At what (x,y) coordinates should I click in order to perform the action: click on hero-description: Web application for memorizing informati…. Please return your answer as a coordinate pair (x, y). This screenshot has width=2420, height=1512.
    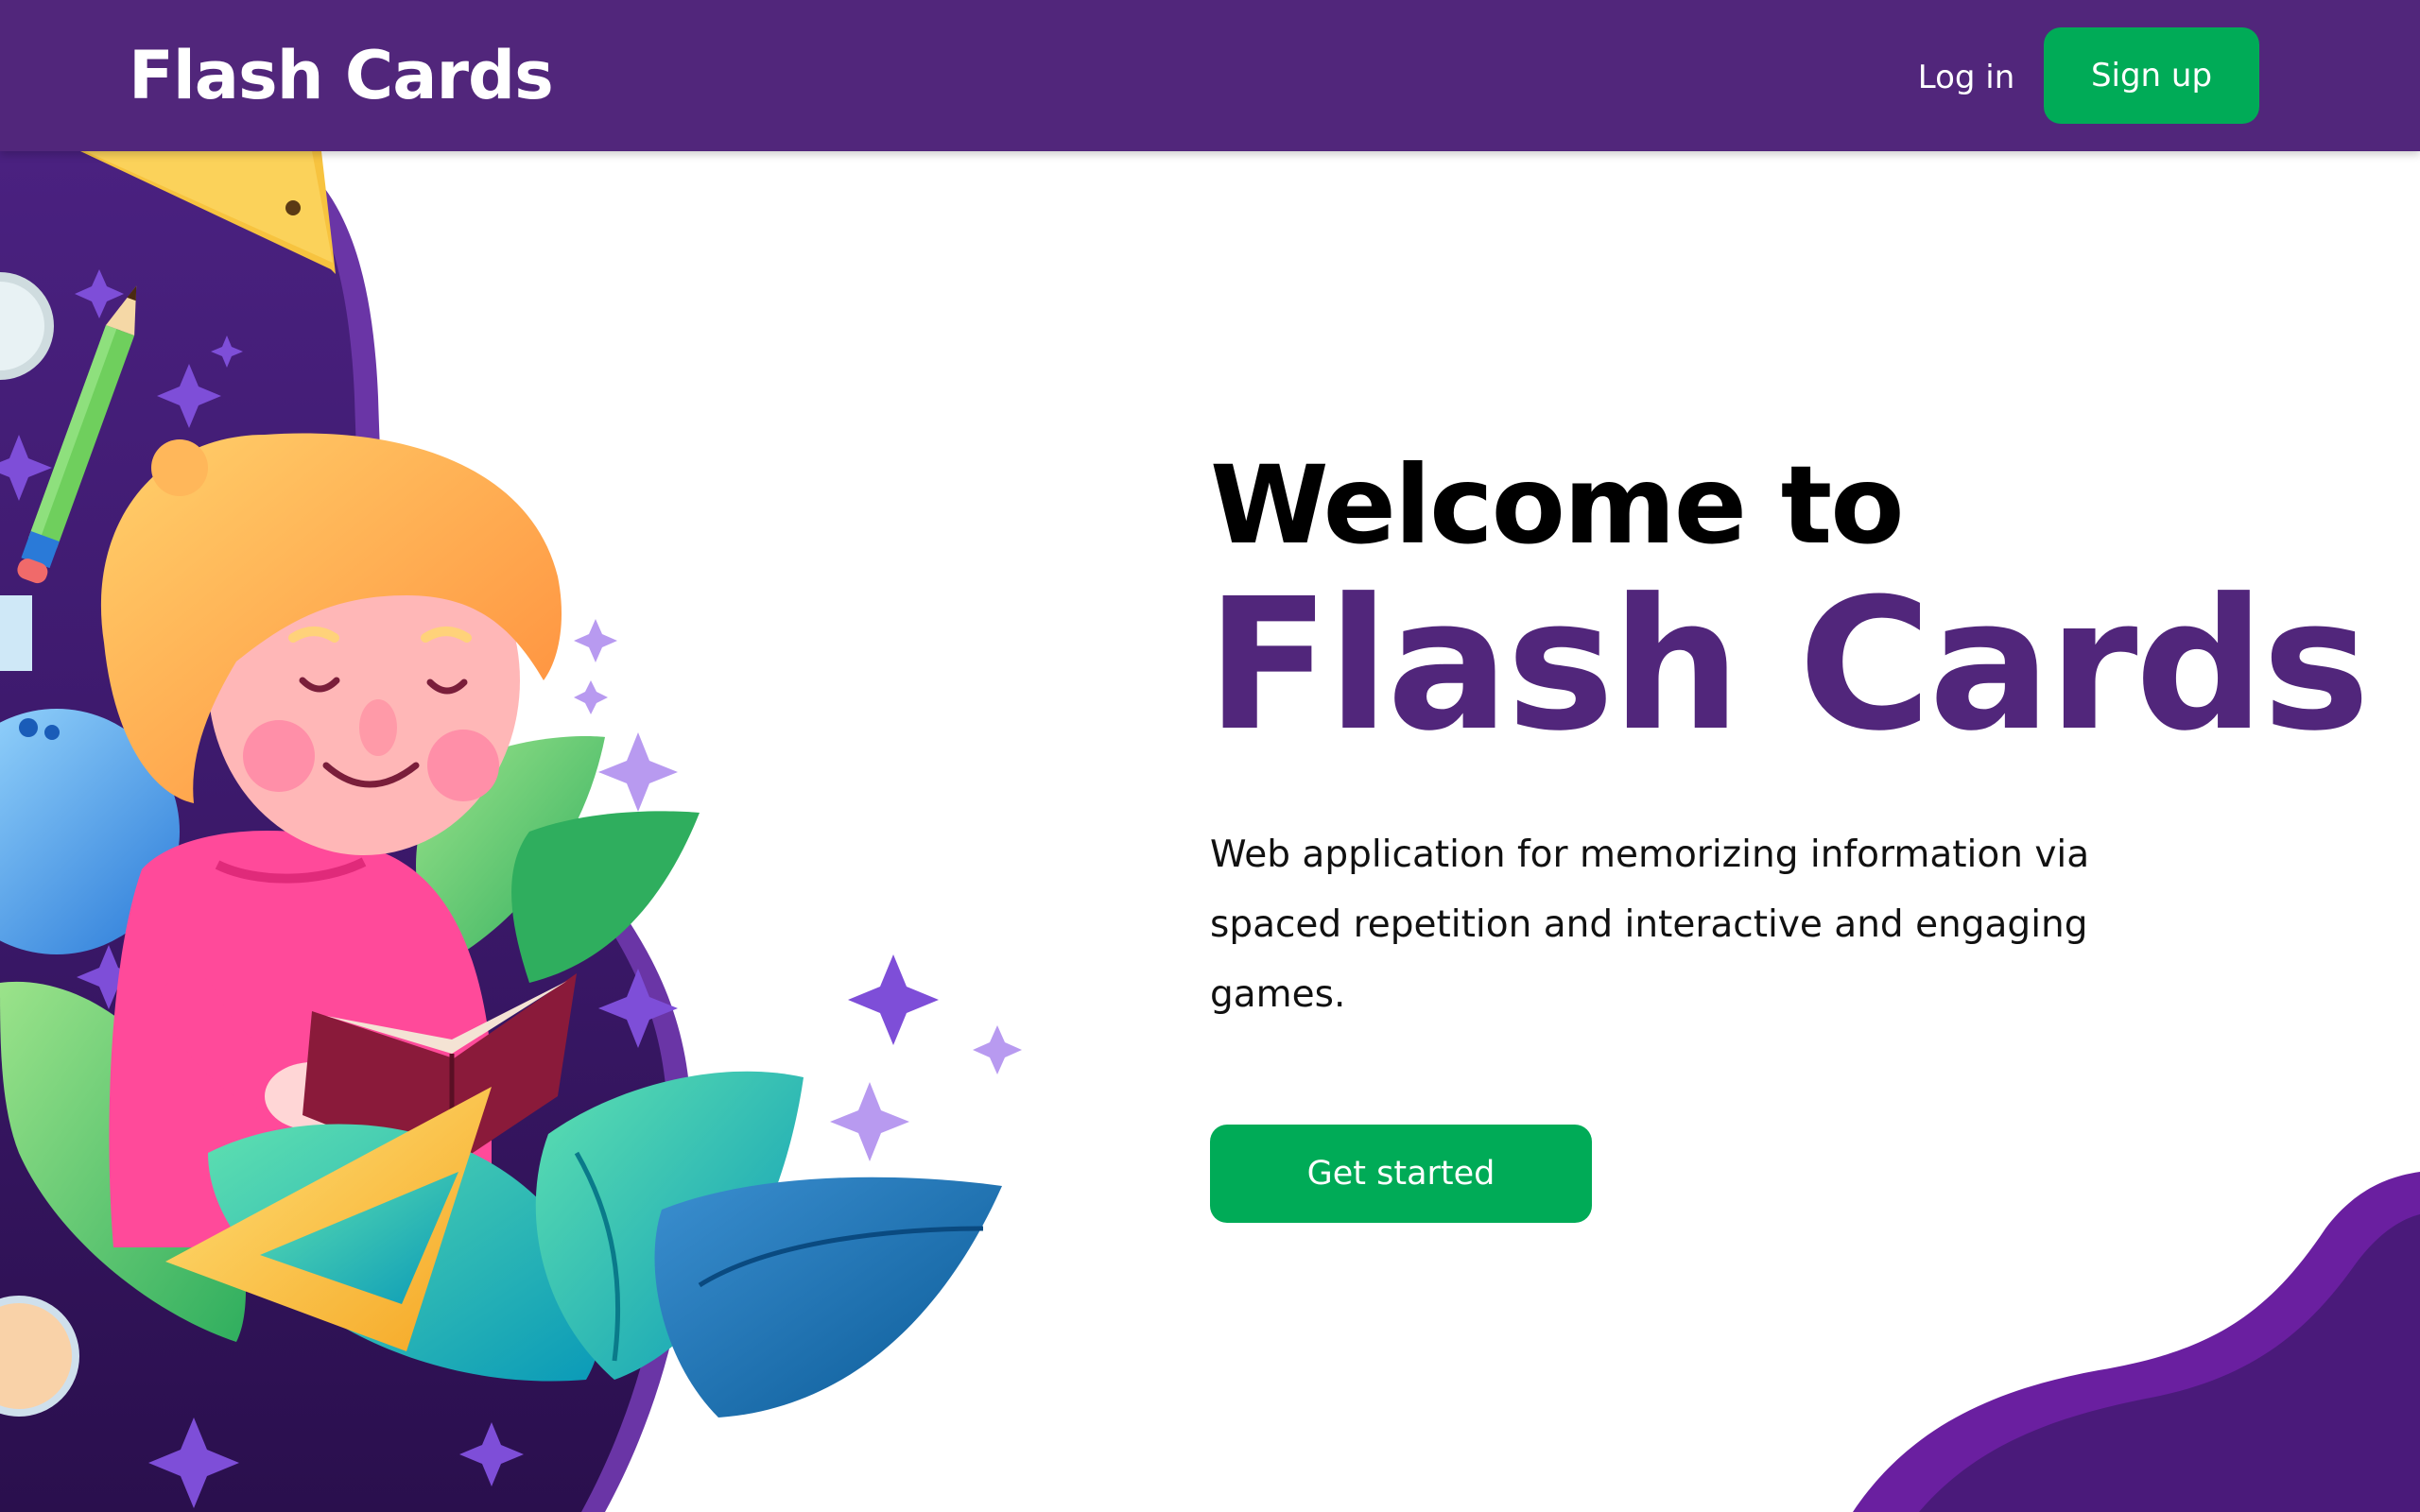
    Looking at the image, I should click on (1650, 924).